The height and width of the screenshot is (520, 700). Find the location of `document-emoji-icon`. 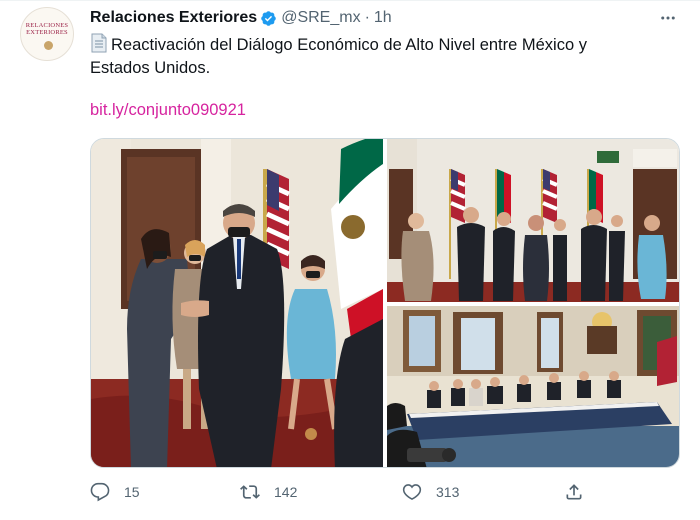

document-emoji-icon is located at coordinates (99, 43).